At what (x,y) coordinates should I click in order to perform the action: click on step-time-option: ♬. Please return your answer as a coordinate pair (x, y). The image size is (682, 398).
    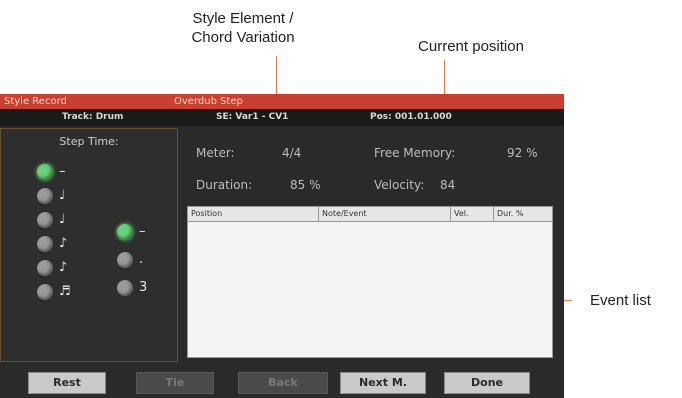
    Looking at the image, I should click on (67, 293).